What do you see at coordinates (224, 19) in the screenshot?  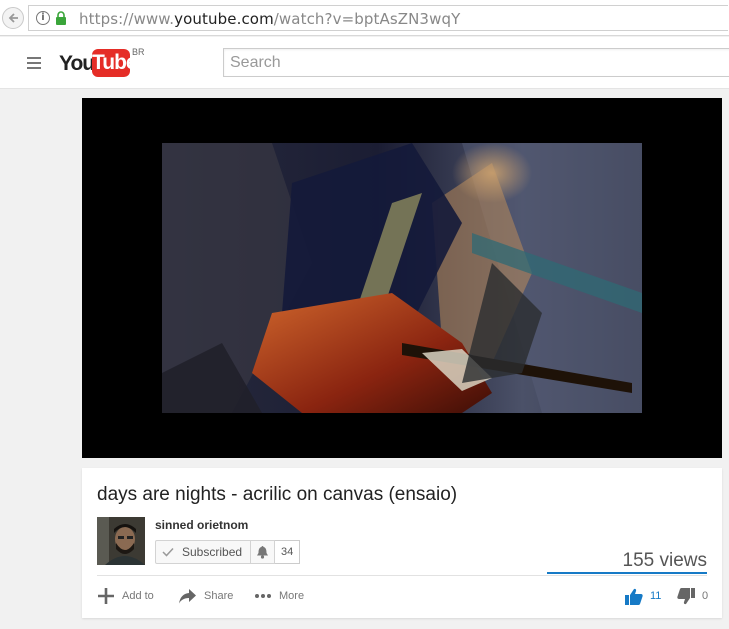 I see `url-host: youtube.com` at bounding box center [224, 19].